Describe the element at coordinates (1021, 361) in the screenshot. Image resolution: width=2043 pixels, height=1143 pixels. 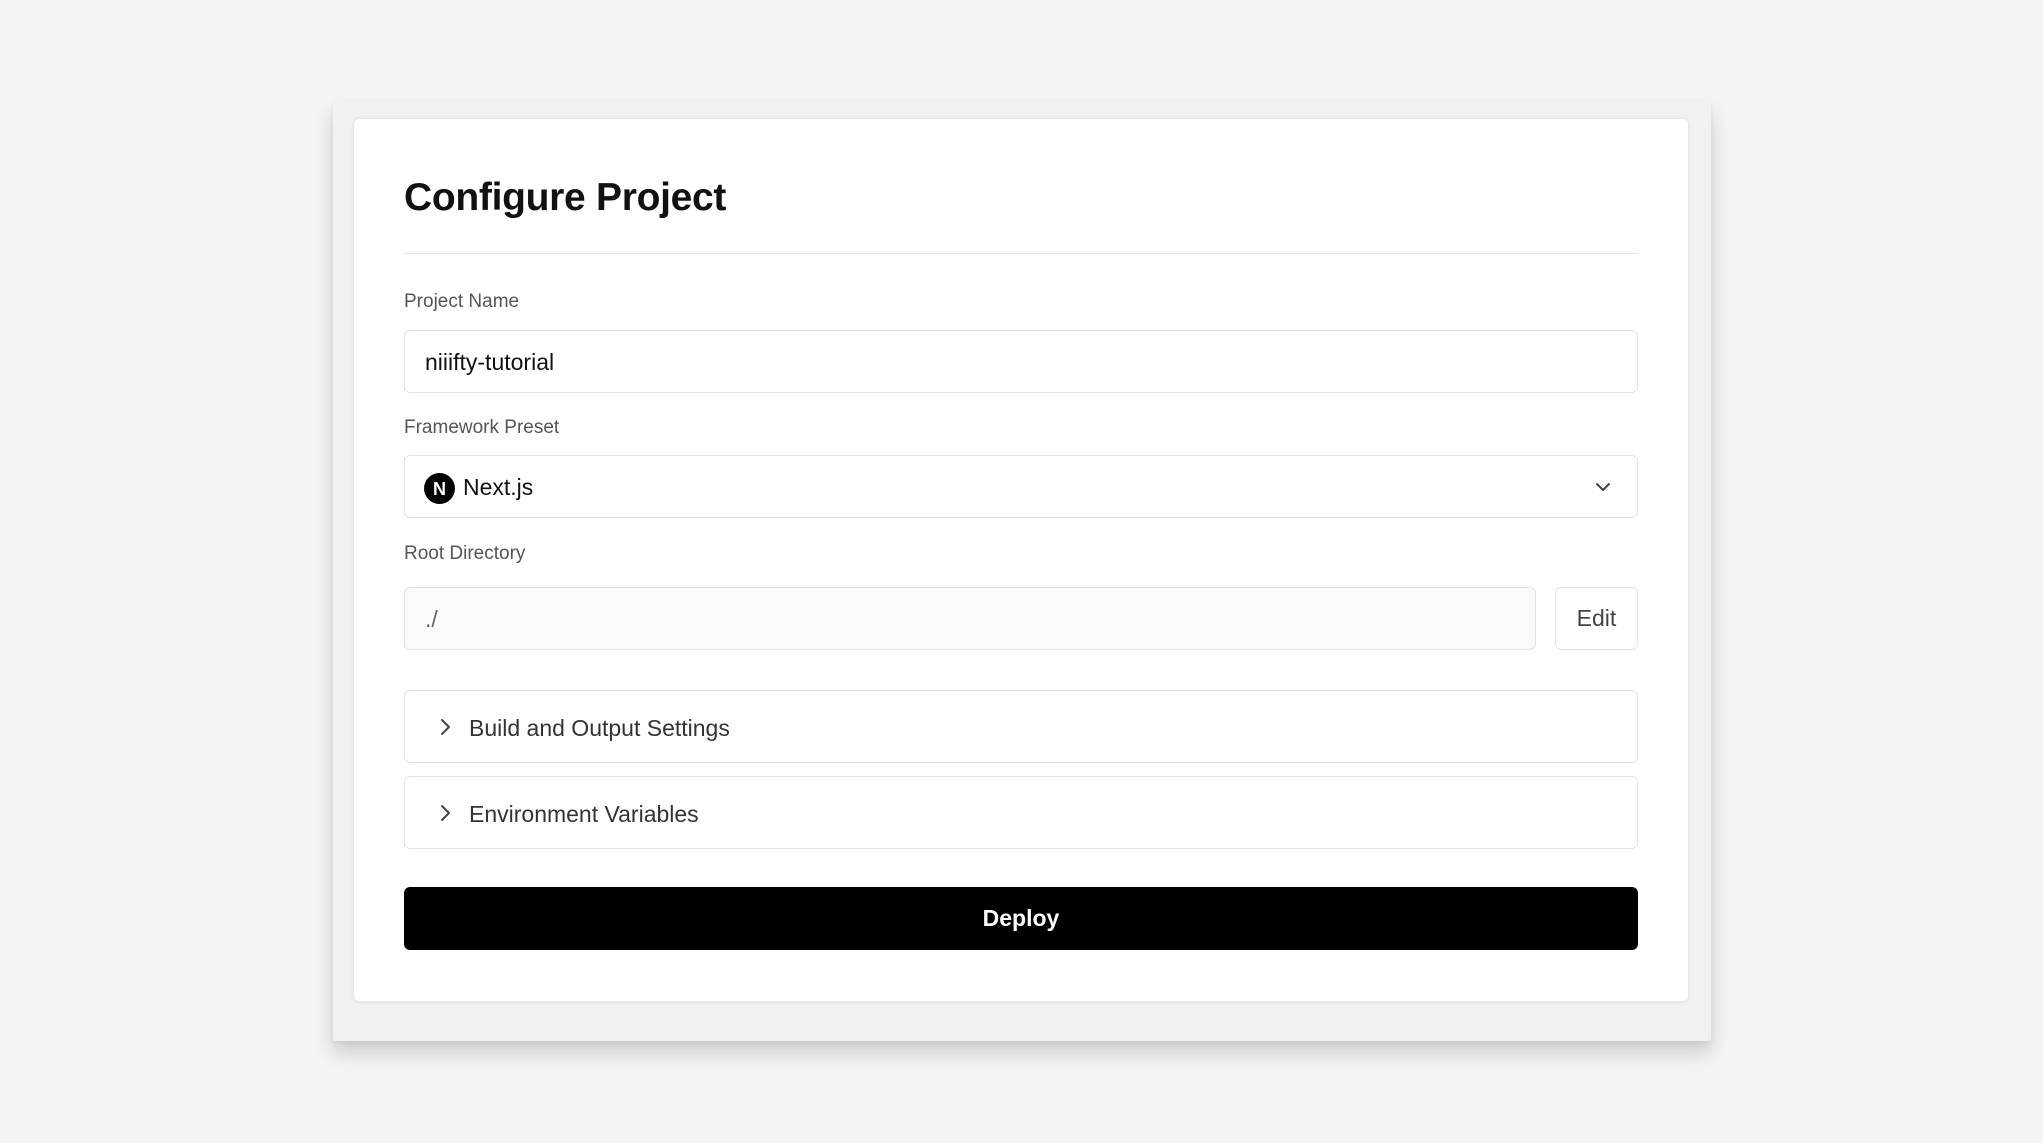
I see `project-name-input: niiifty-tutorial` at that location.